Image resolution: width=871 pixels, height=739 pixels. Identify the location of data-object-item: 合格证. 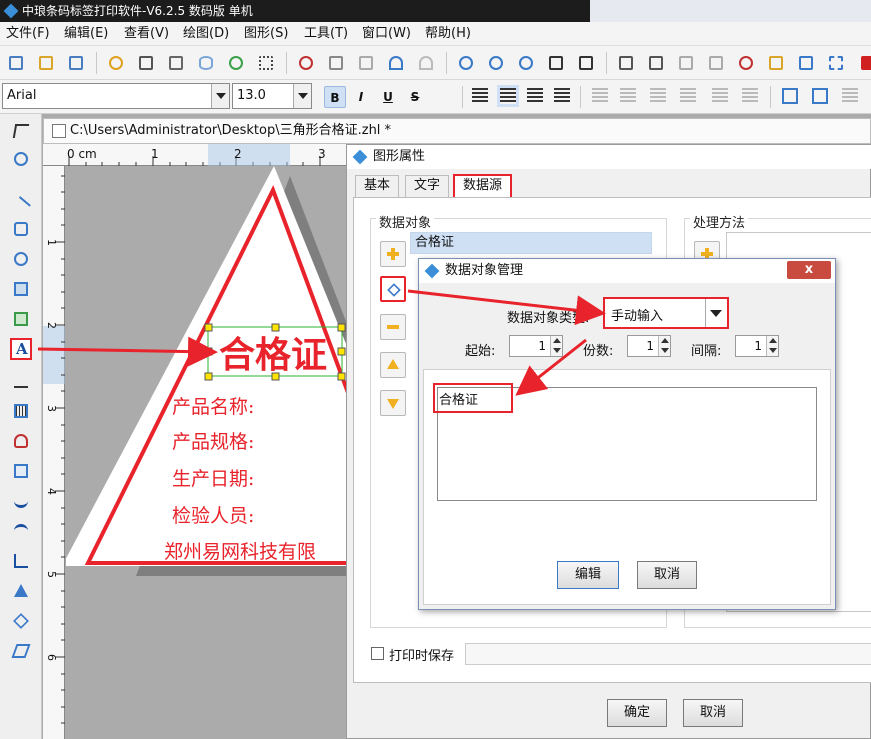
(531, 243).